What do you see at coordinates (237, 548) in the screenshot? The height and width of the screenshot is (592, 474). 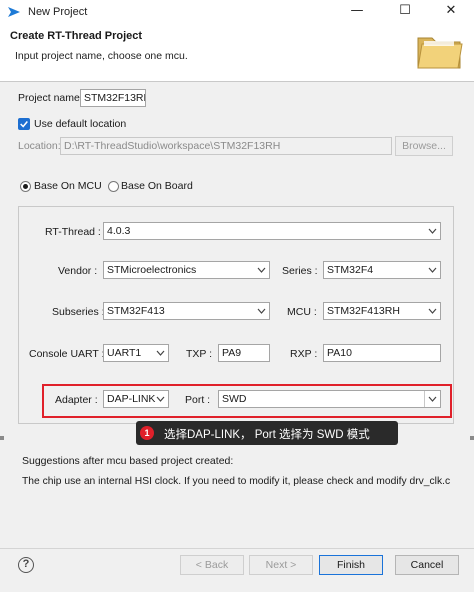 I see `footer-divider` at bounding box center [237, 548].